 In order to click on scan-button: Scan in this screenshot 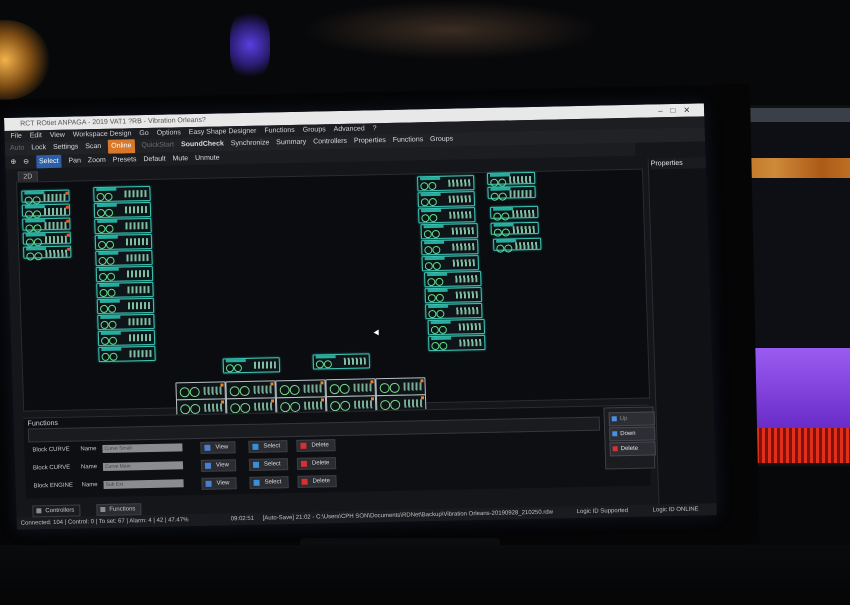, I will do `click(93, 147)`.